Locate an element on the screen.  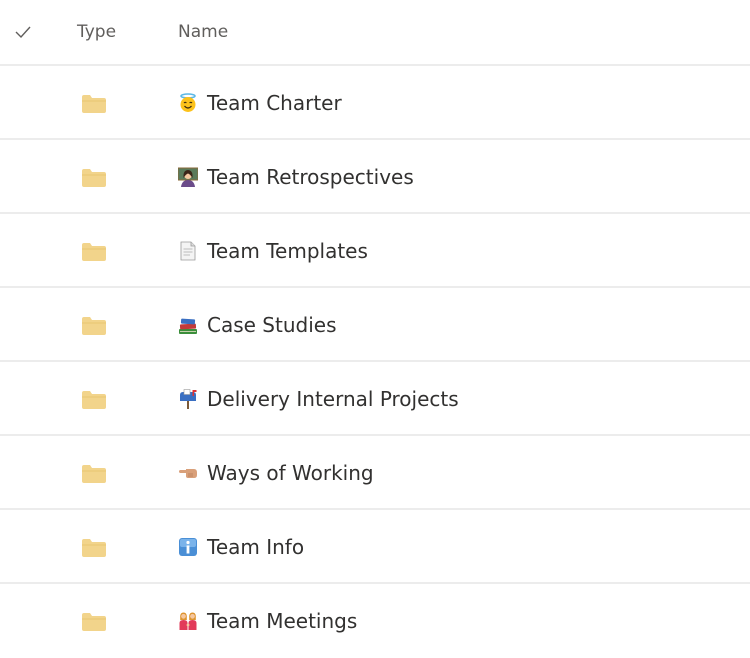
item-label: Ways of Working is located at coordinates (290, 473).